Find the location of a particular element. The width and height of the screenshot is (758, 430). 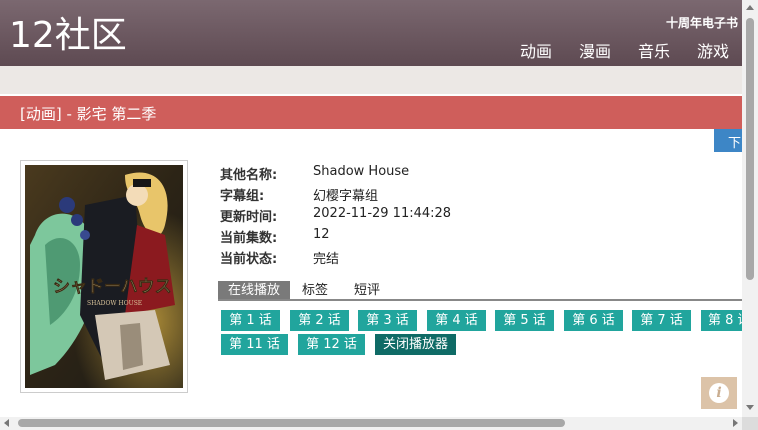

info-value: 2022-11-29 11:44:28 is located at coordinates (382, 213).